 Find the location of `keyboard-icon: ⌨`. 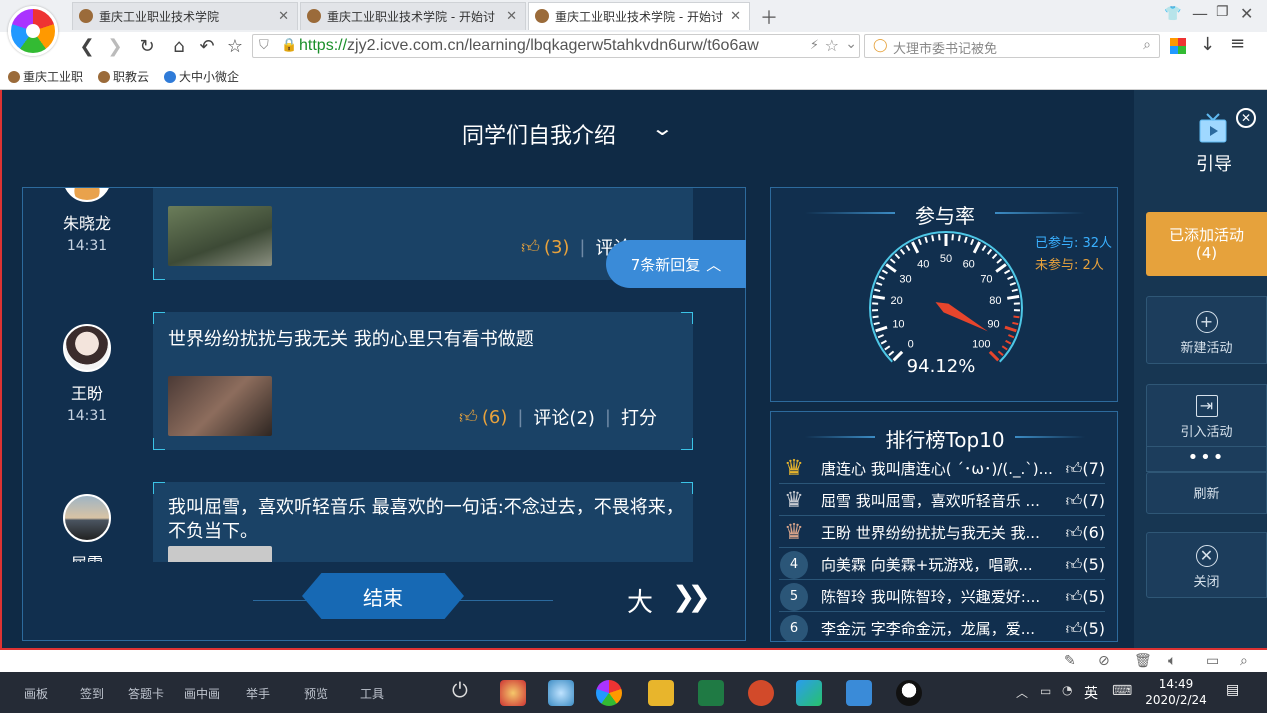

keyboard-icon: ⌨ is located at coordinates (1122, 691).